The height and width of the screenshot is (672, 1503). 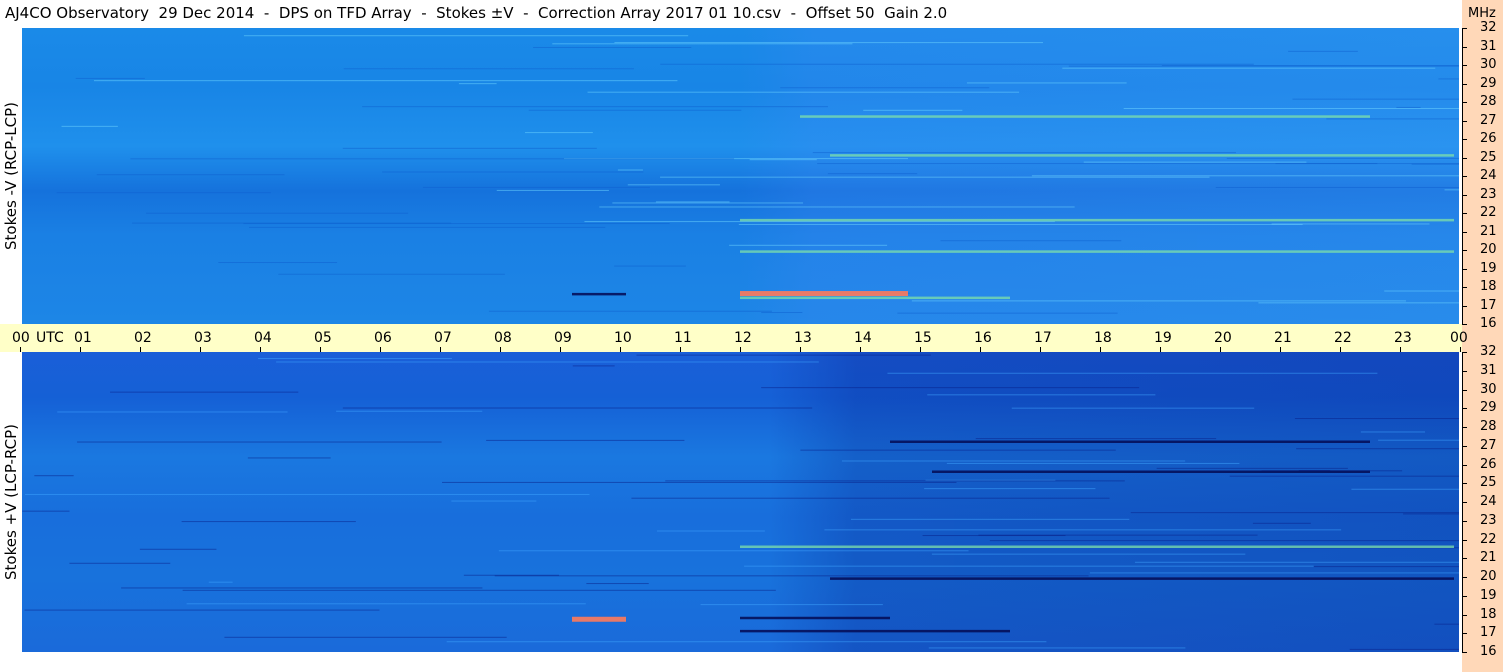 I want to click on x-tick-label: 00, so click(x=21, y=338).